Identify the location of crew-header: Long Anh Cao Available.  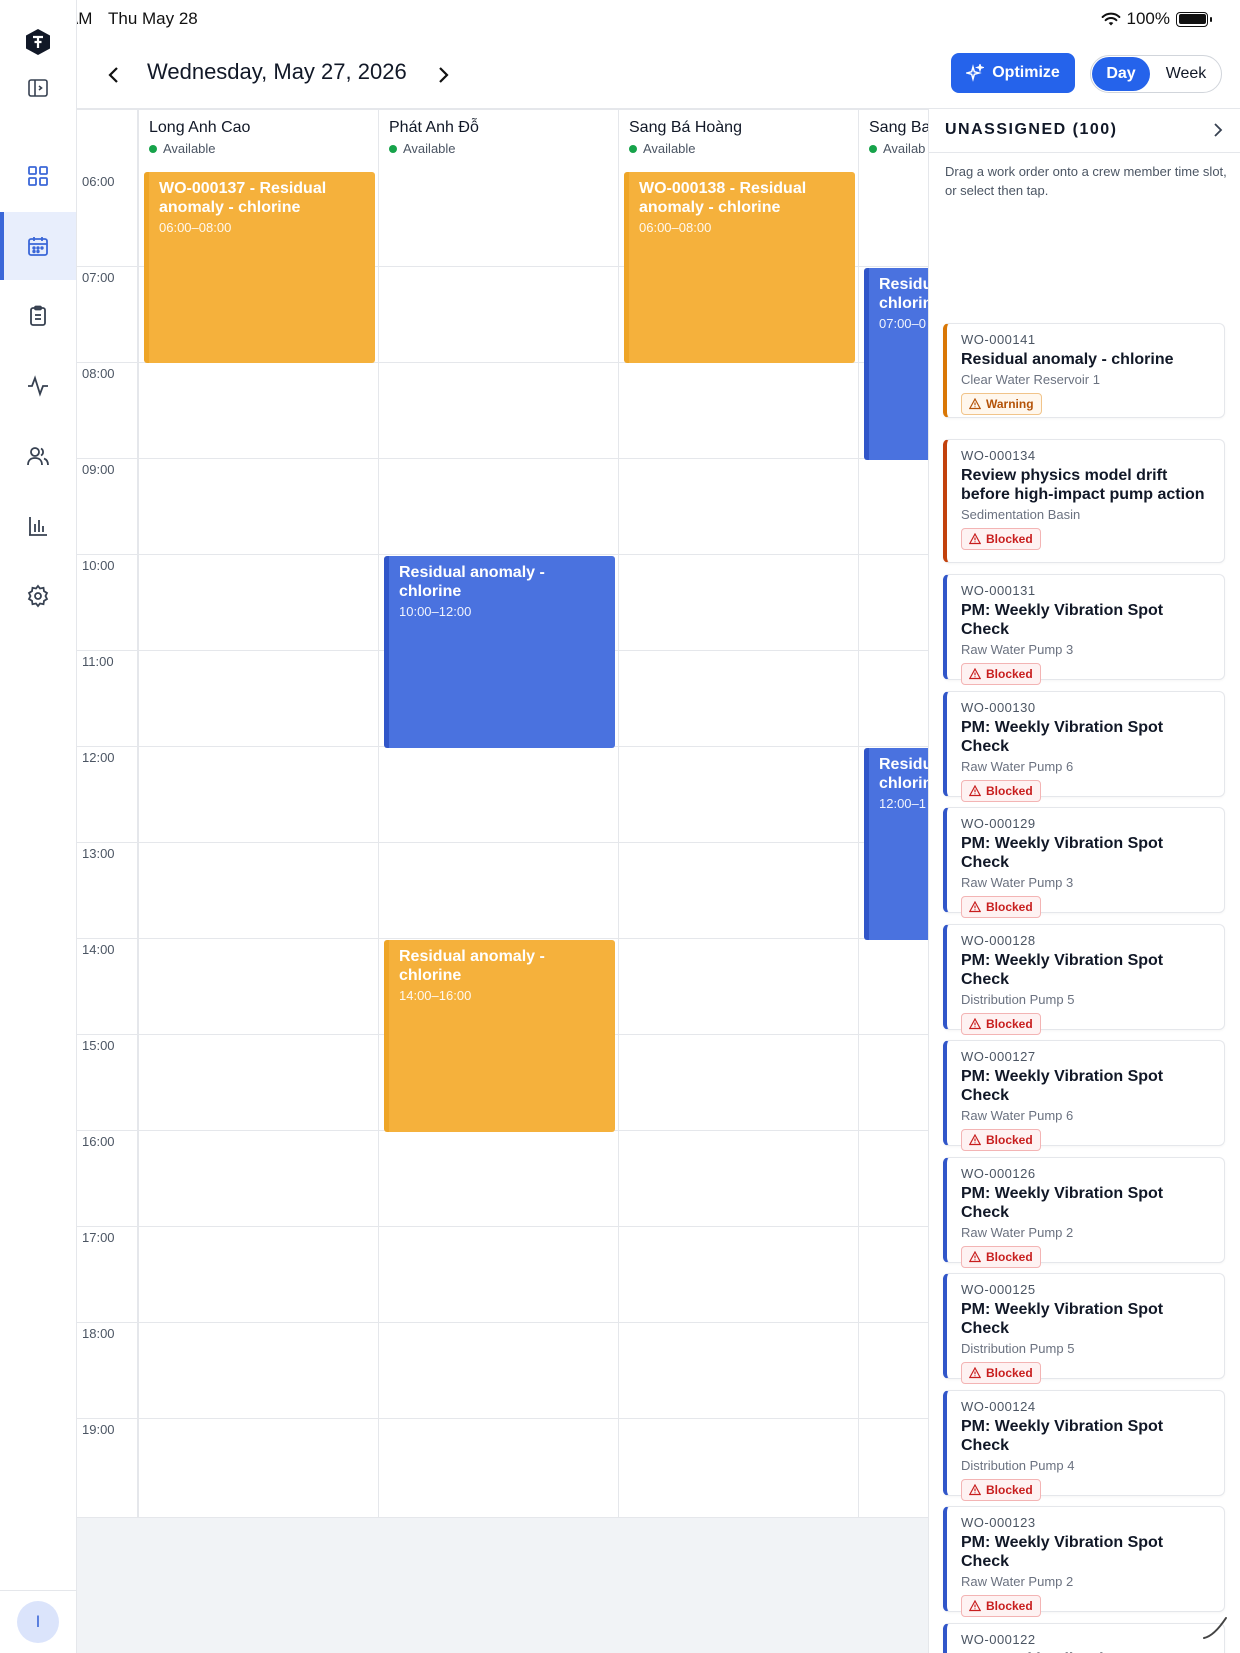
(199, 137).